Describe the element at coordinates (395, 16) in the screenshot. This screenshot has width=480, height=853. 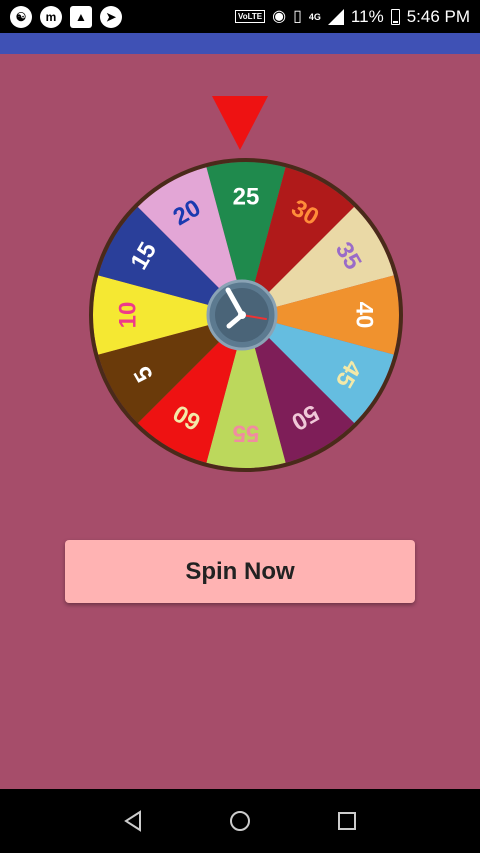
I see `battery-icon` at that location.